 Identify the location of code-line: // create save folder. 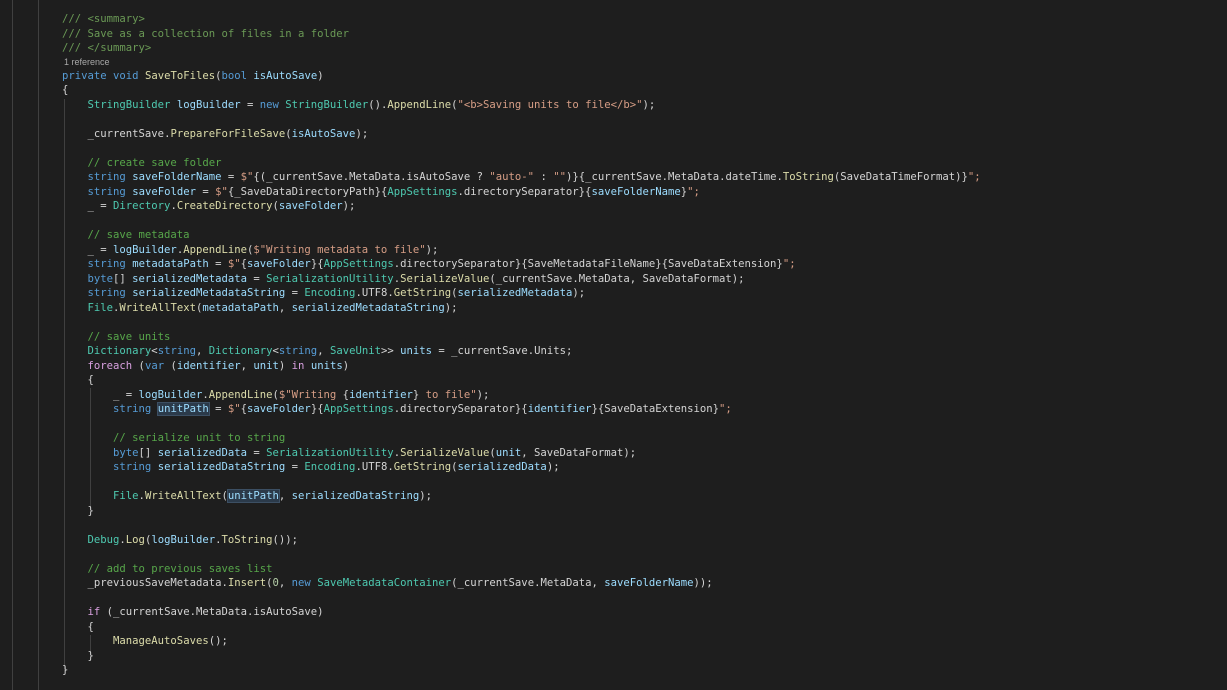
(521, 163).